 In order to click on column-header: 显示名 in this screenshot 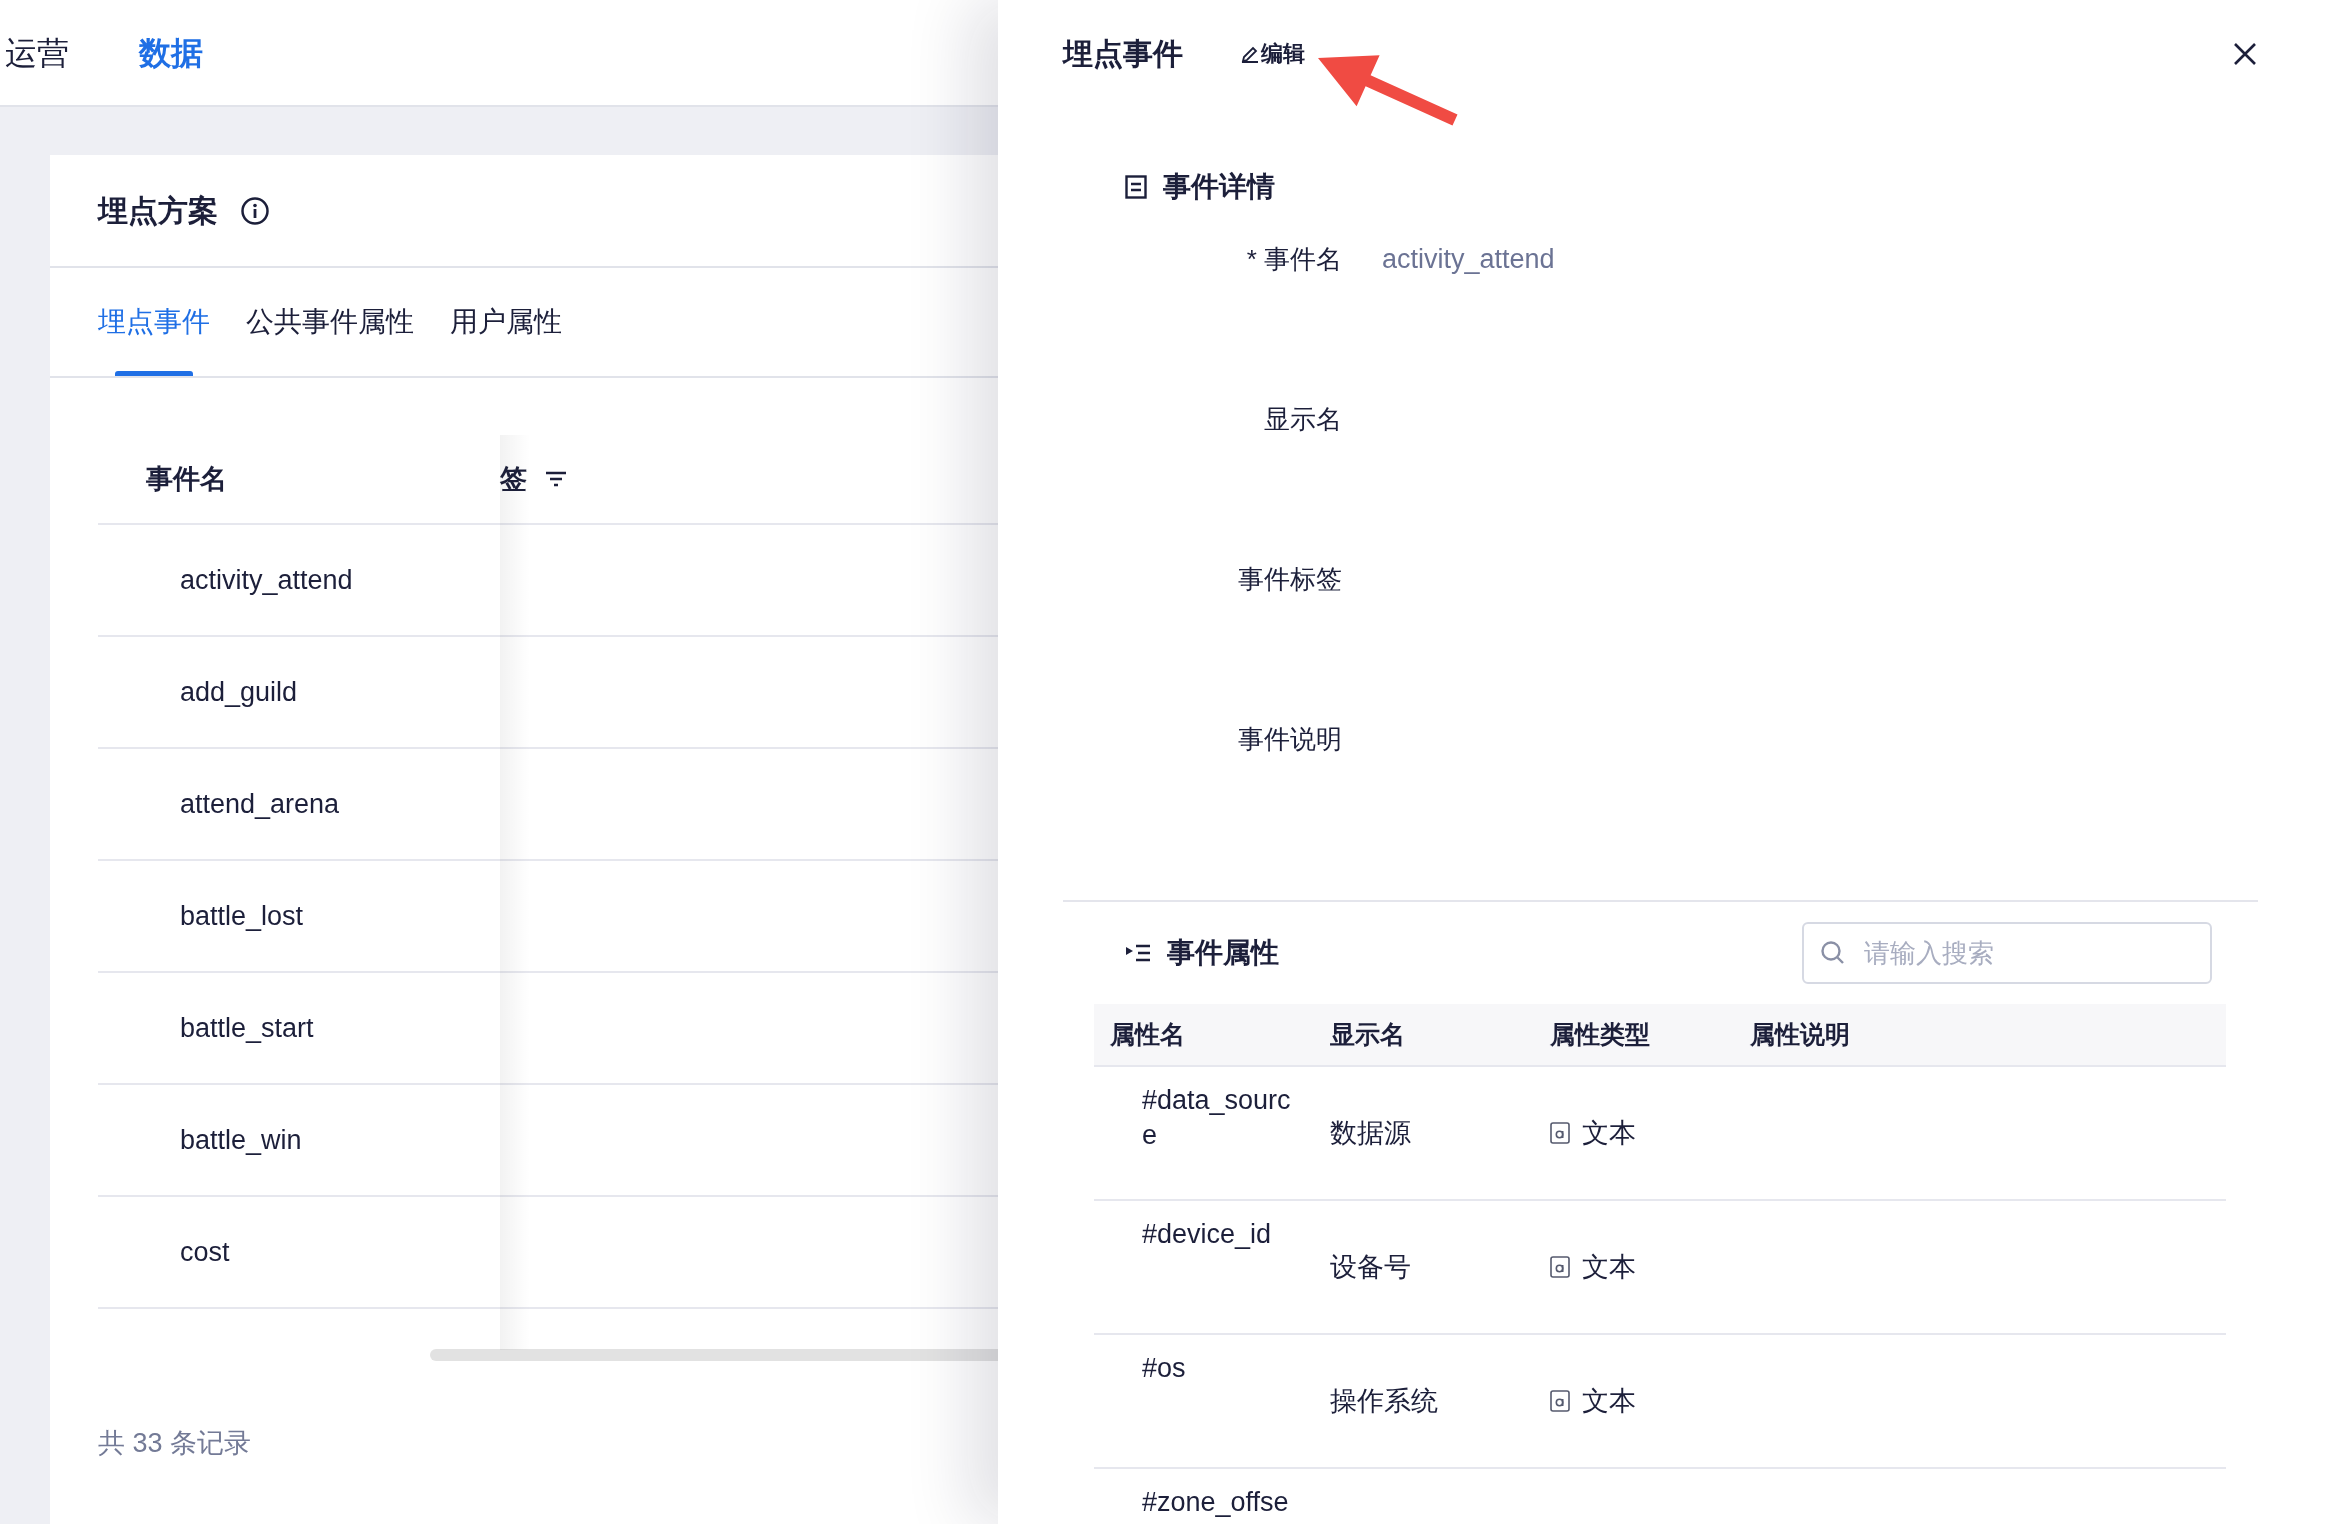, I will do `click(1368, 1034)`.